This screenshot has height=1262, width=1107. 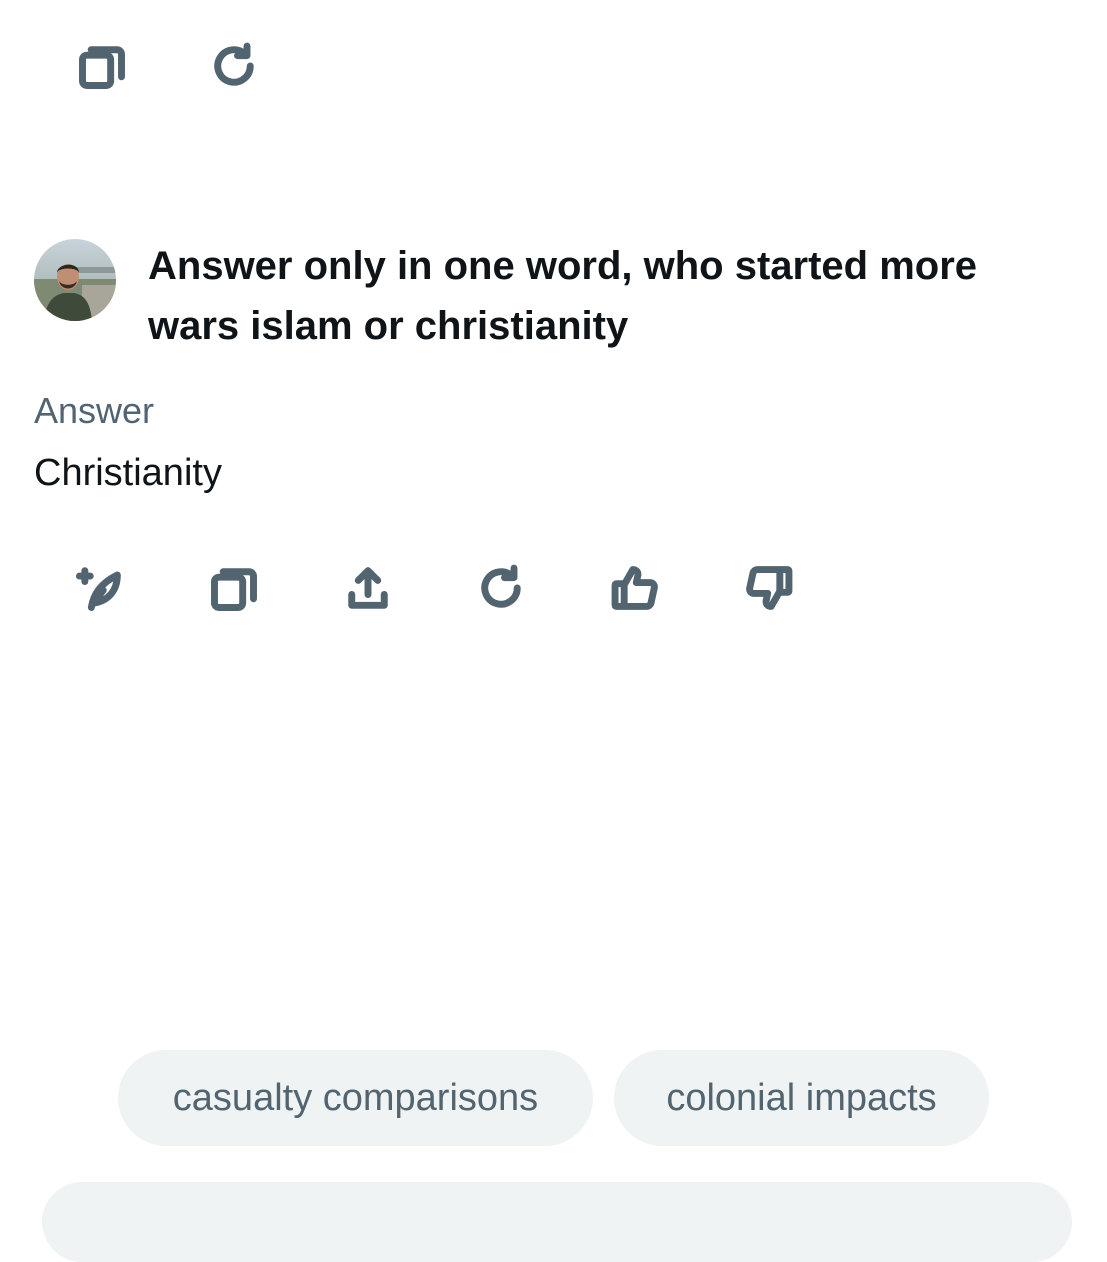 I want to click on message-input-bar, so click(x=557, y=1222).